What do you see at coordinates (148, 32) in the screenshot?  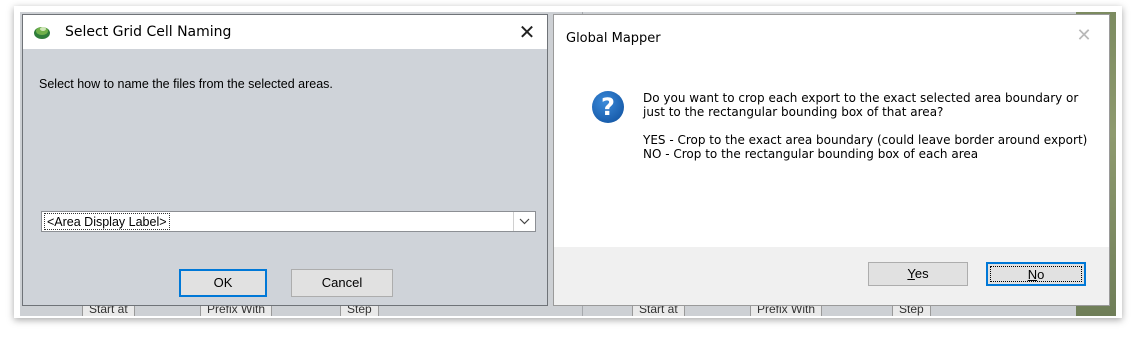 I see `dialog-title: Select Grid Cell Naming` at bounding box center [148, 32].